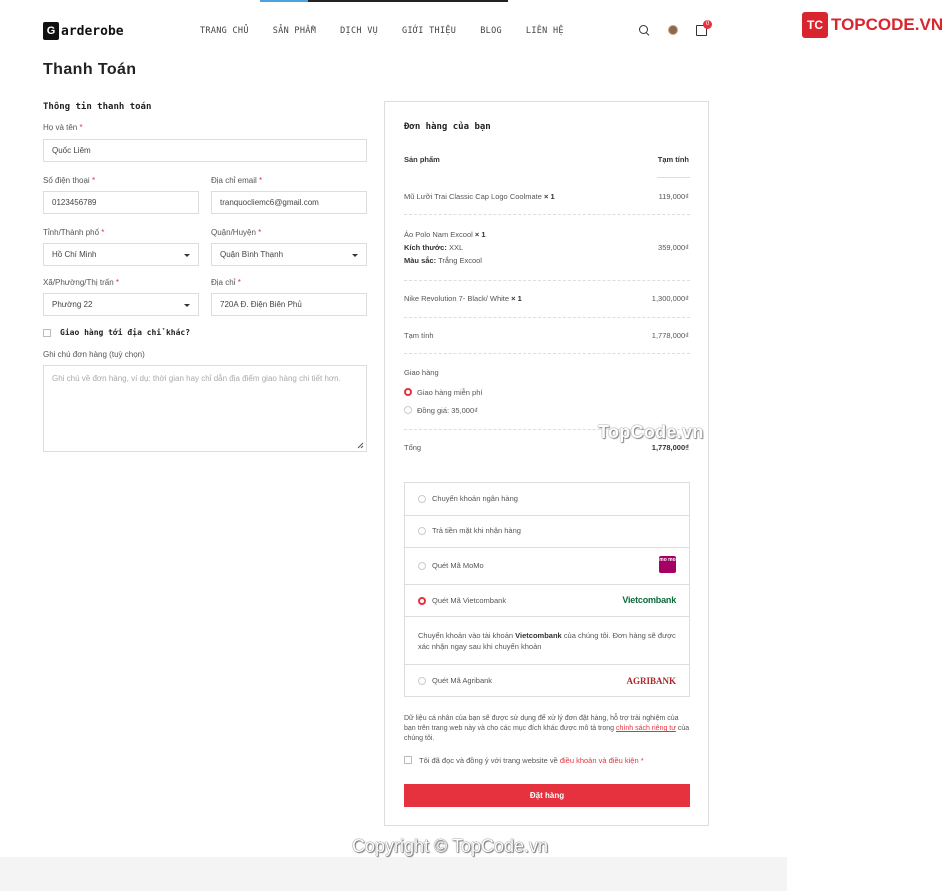 The image size is (950, 891). Describe the element at coordinates (887, 24) in the screenshot. I see `topcode-brand-text: TOPCODE.VN` at that location.